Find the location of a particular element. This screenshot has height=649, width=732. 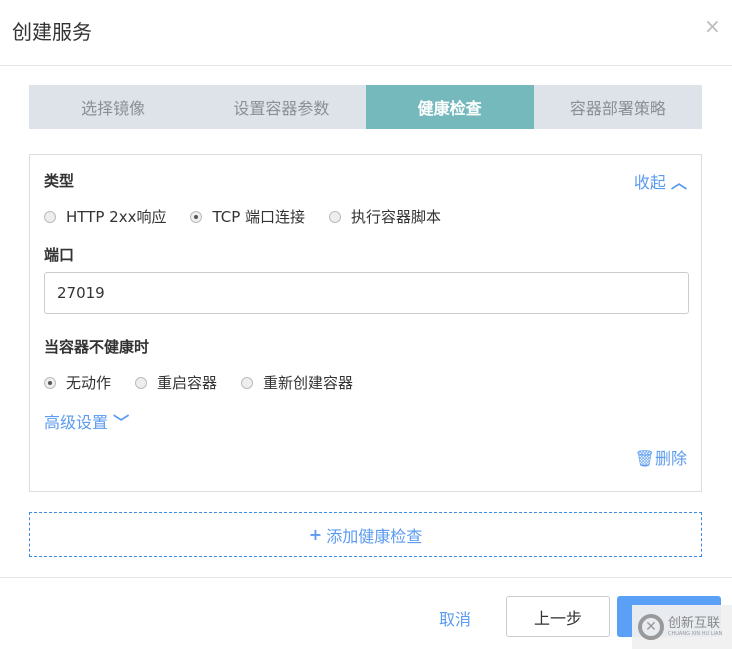

footer-divider is located at coordinates (366, 577).